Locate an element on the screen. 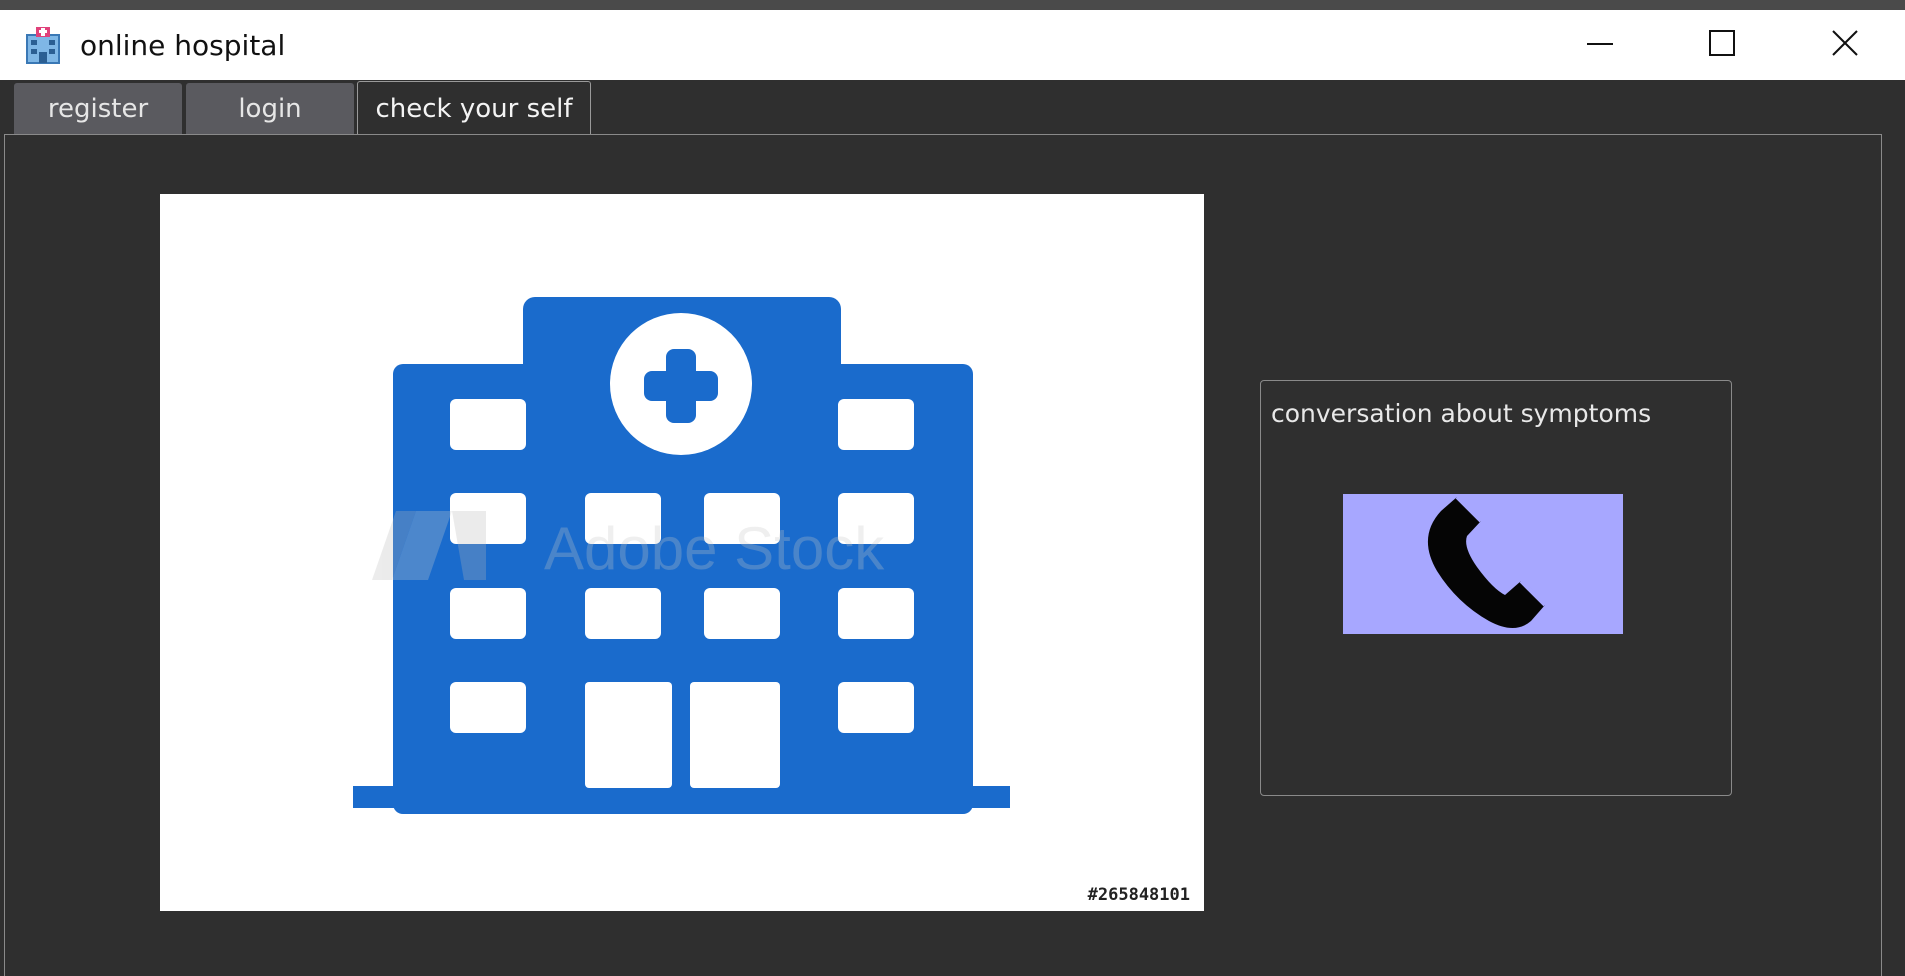 The image size is (1905, 976). call-button is located at coordinates (1483, 564).